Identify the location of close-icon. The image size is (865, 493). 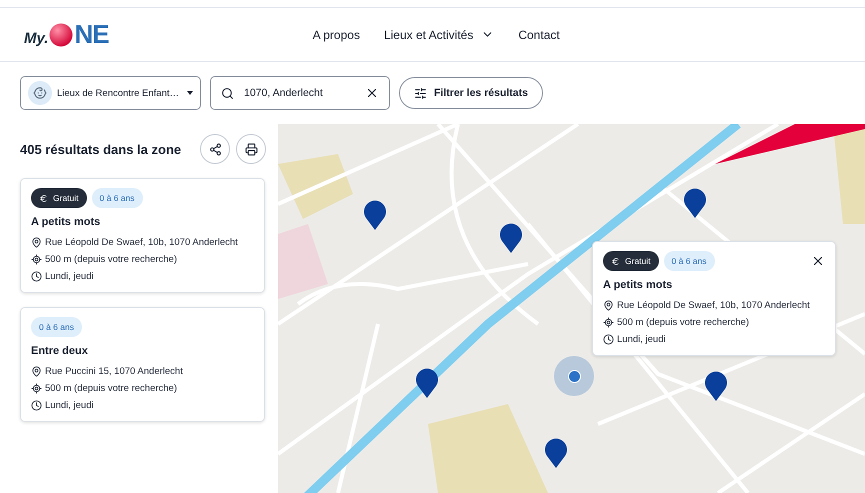
(818, 261).